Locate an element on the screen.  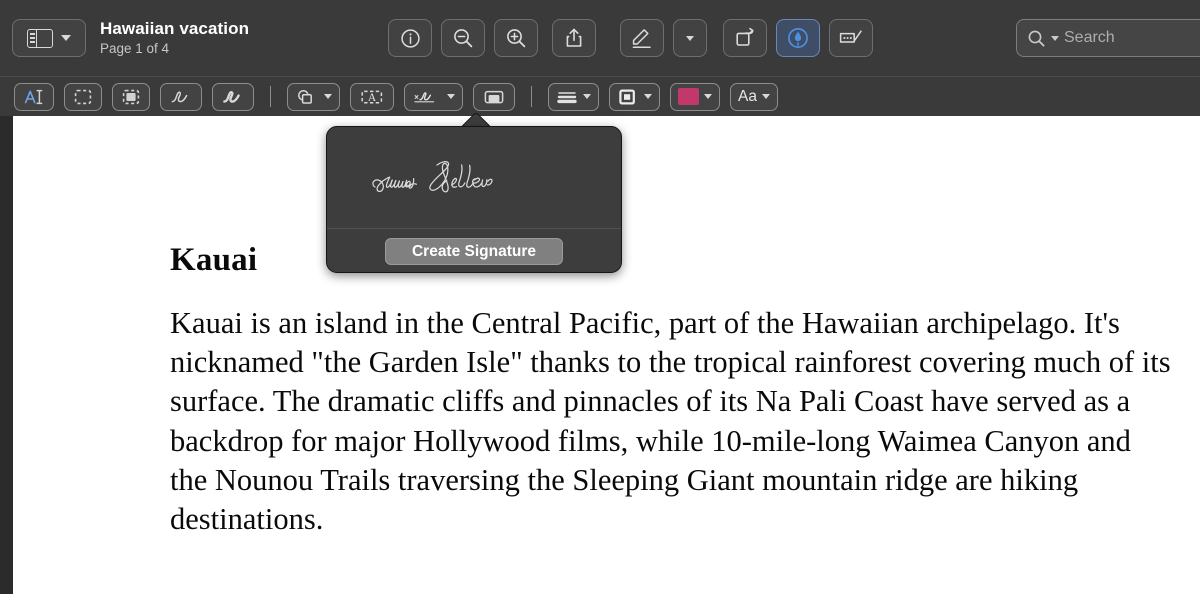
search-placeholder: Search is located at coordinates (1089, 37).